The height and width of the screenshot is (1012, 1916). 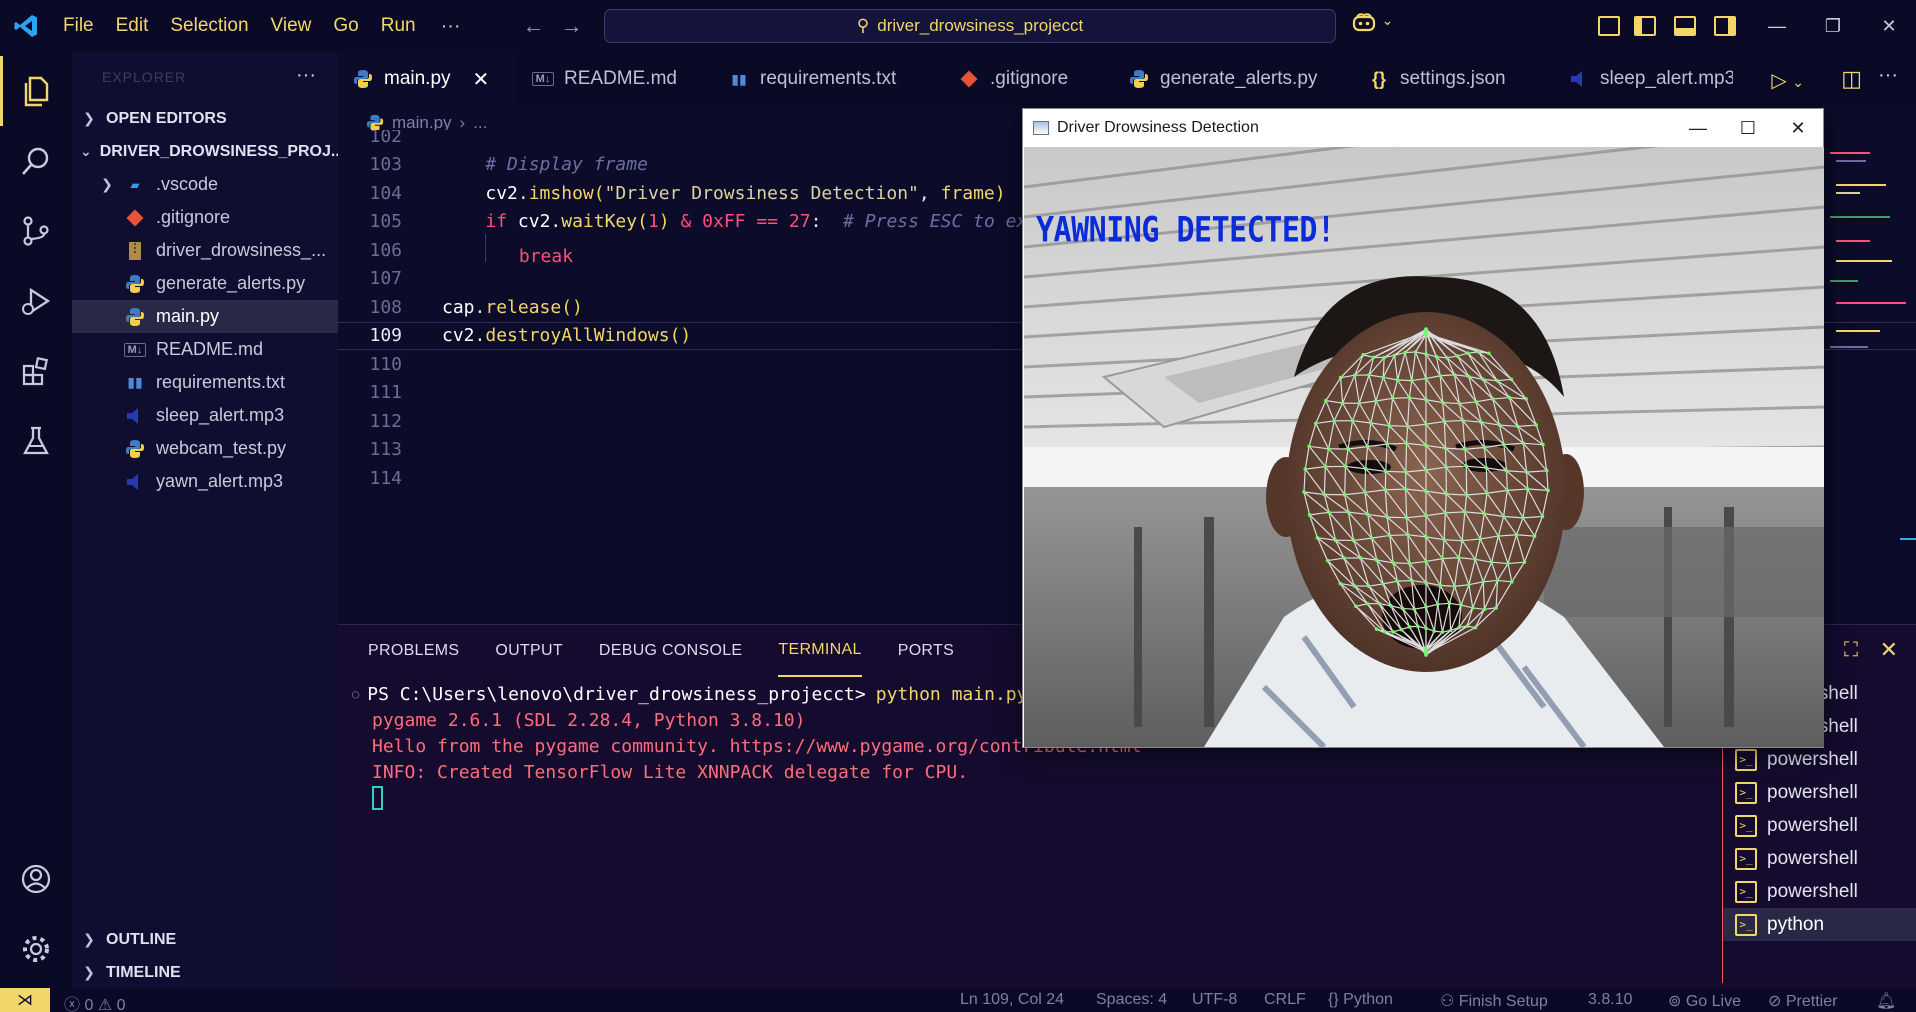 I want to click on cv-close-icon: ✕, so click(x=1798, y=128).